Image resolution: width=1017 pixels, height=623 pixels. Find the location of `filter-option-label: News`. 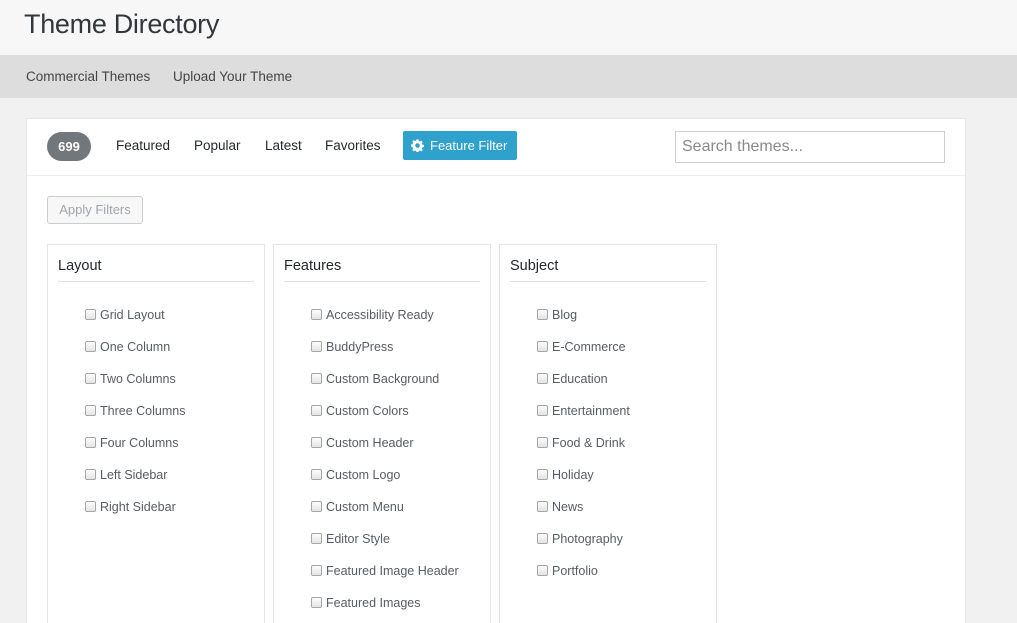

filter-option-label: News is located at coordinates (568, 507).